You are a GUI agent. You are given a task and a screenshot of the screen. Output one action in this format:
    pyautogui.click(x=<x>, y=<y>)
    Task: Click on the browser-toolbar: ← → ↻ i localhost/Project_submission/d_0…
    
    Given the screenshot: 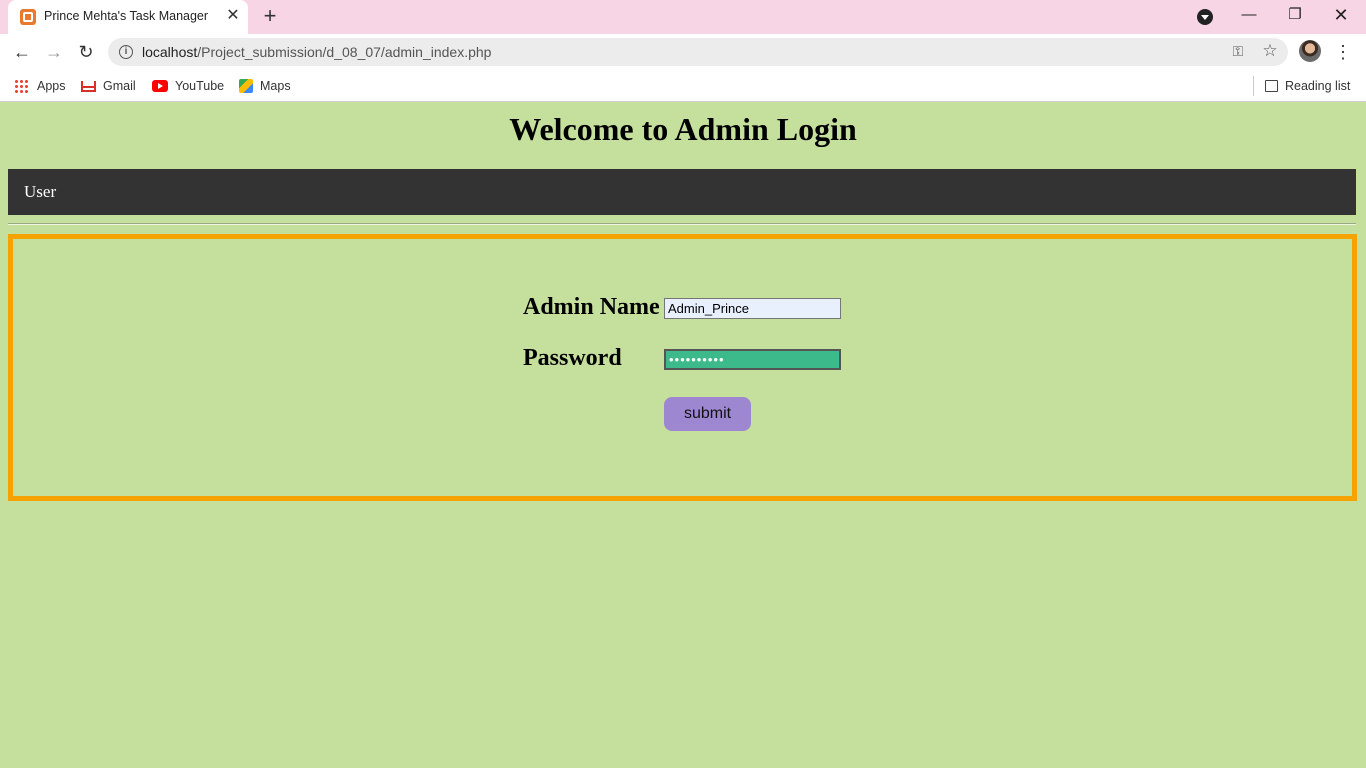 What is the action you would take?
    pyautogui.click(x=683, y=52)
    